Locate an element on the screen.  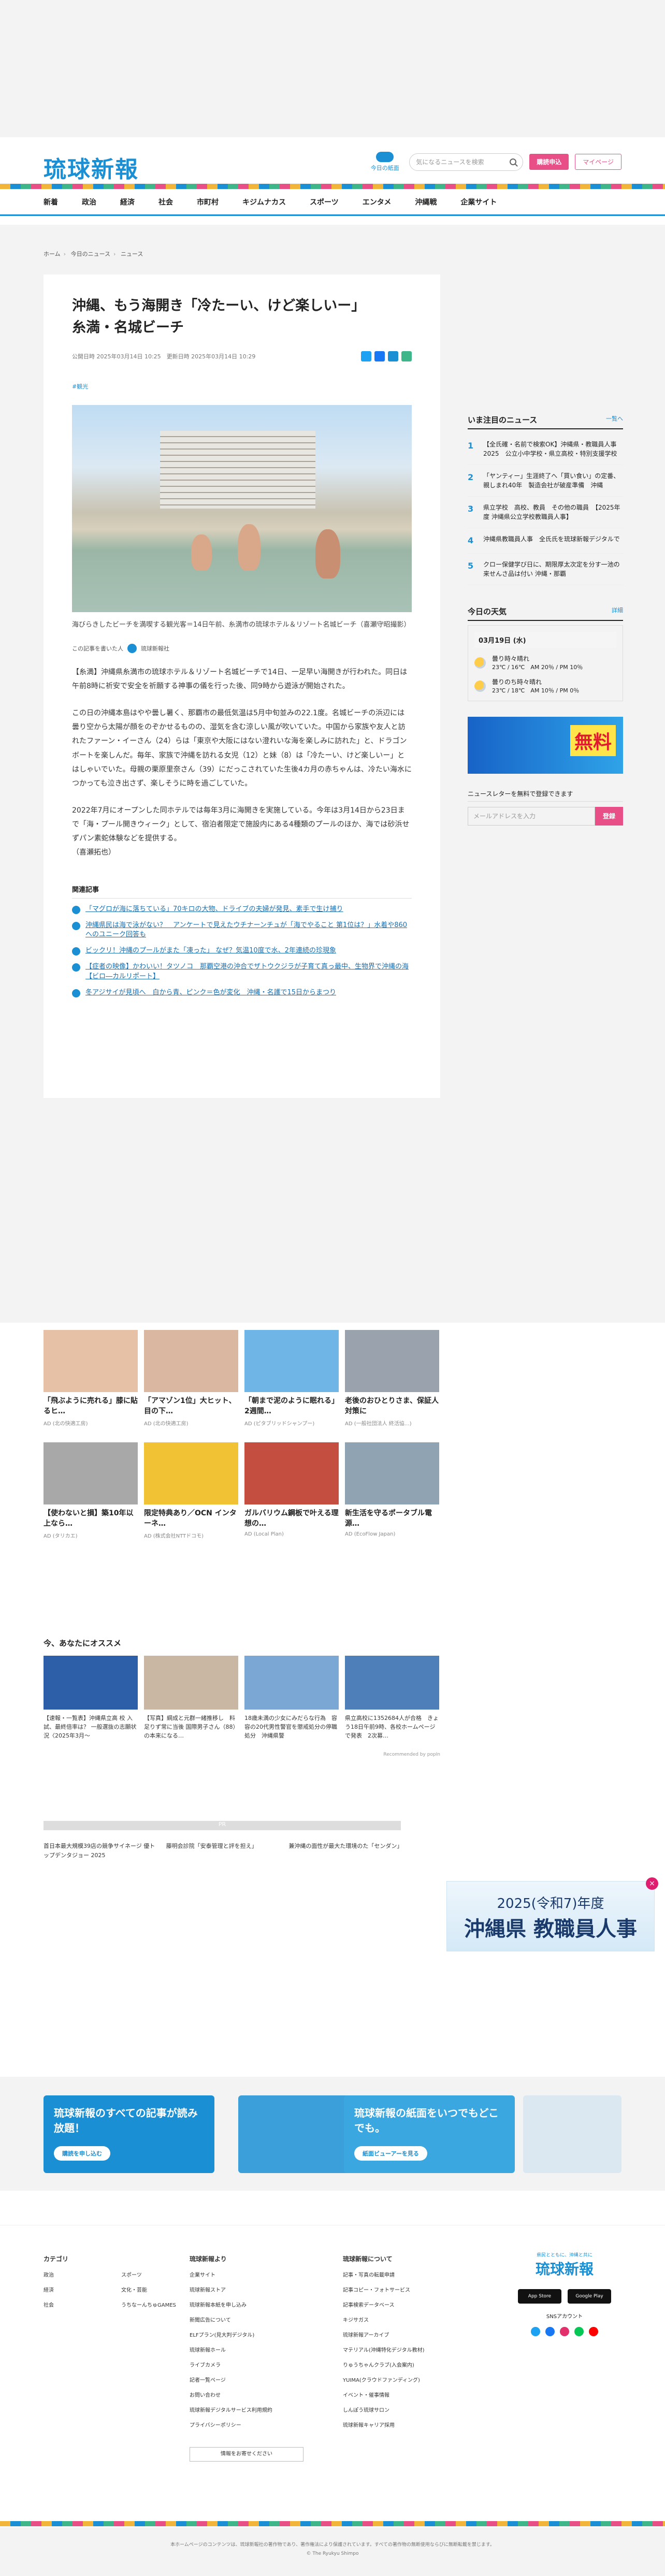
ad-card: 新生活を守るポータブル電源… AD (EcoFlow Japan) is located at coordinates (392, 1490).